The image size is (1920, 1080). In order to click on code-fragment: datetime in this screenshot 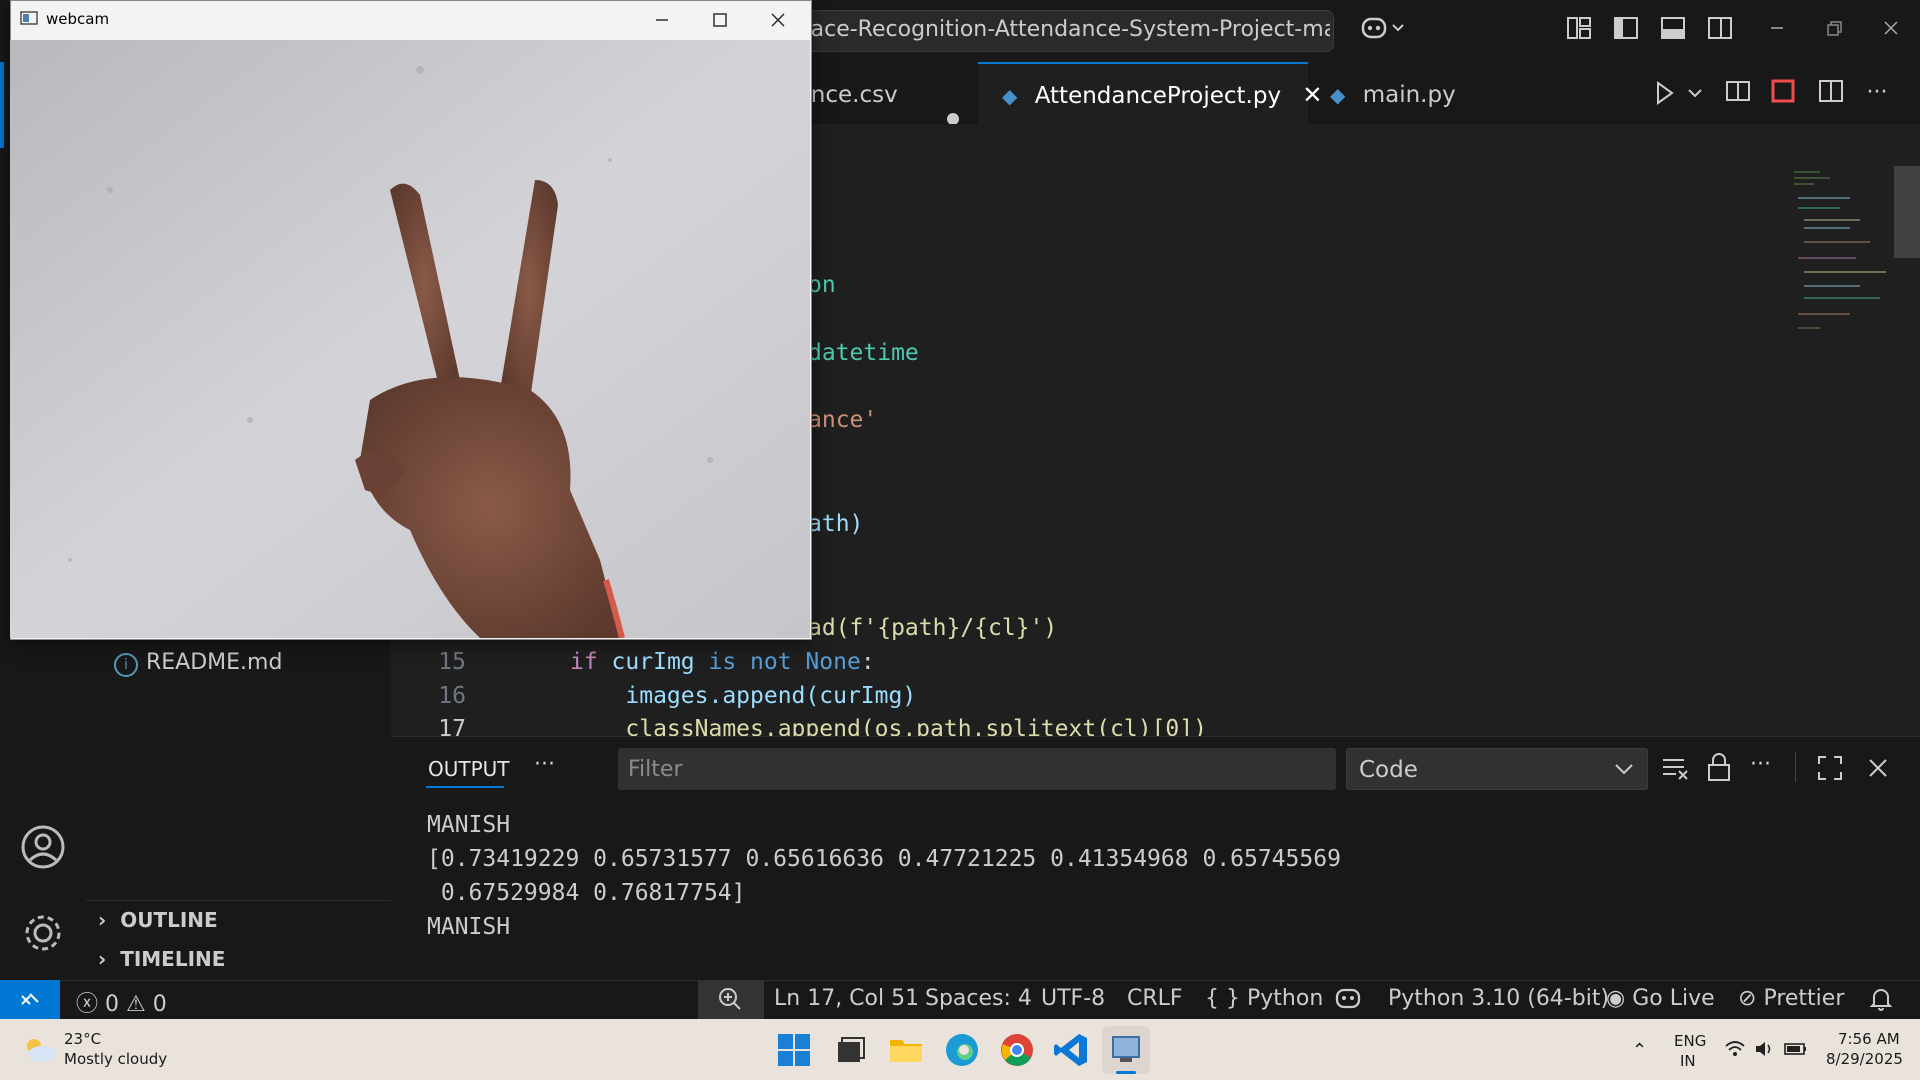, I will do `click(863, 353)`.